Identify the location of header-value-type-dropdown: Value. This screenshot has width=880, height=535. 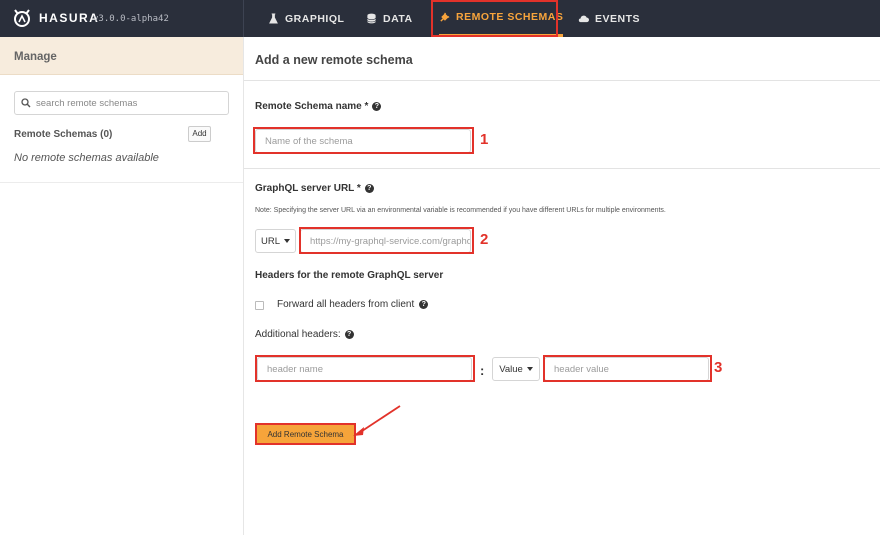
(516, 369).